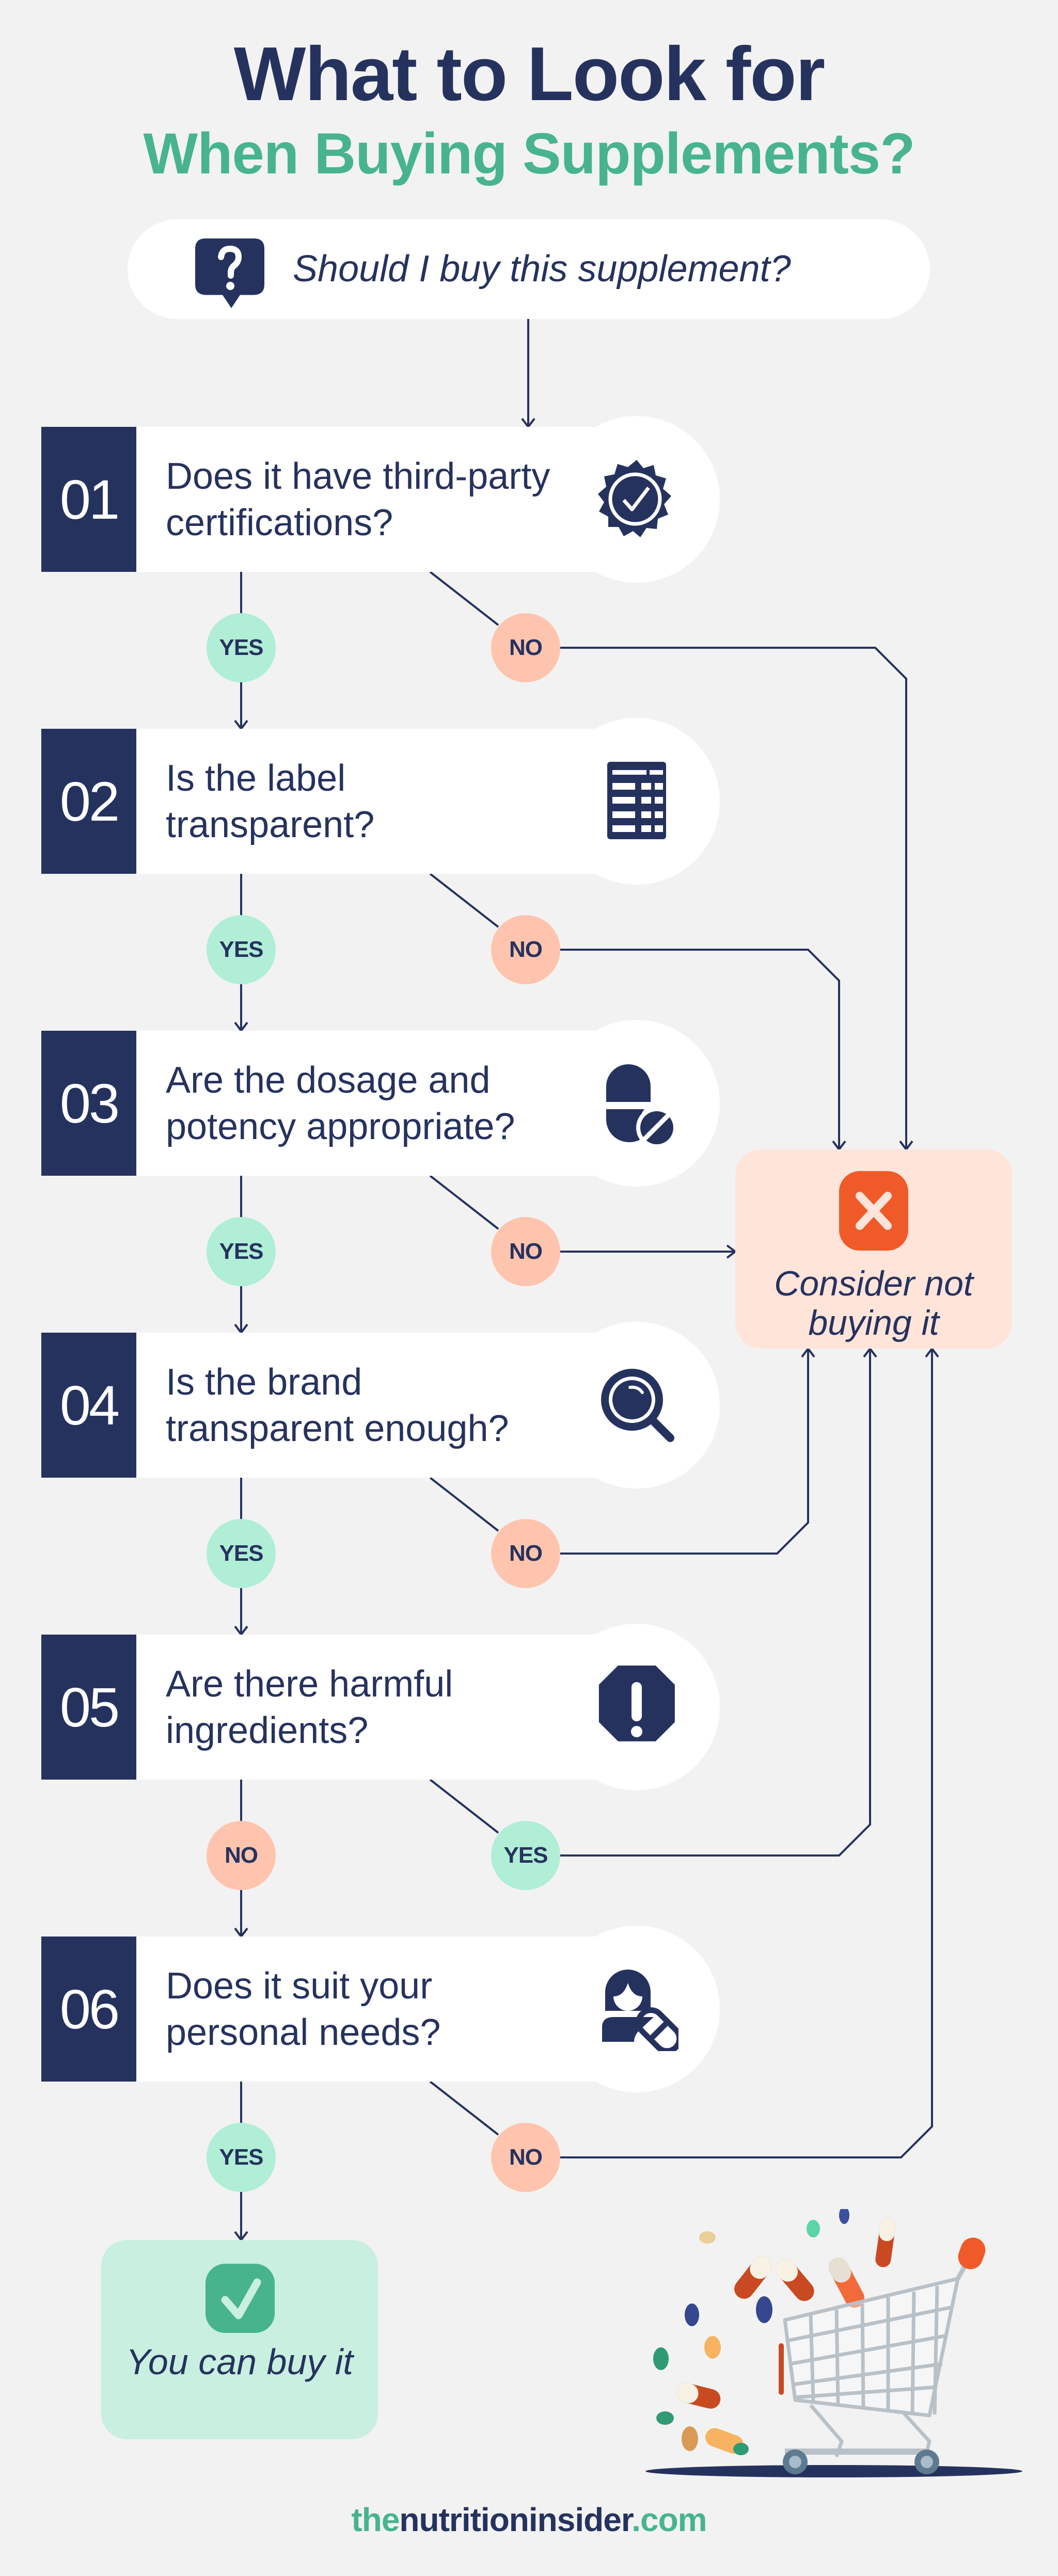  What do you see at coordinates (515, 2519) in the screenshot?
I see `site-url-brand: nutritioninsider` at bounding box center [515, 2519].